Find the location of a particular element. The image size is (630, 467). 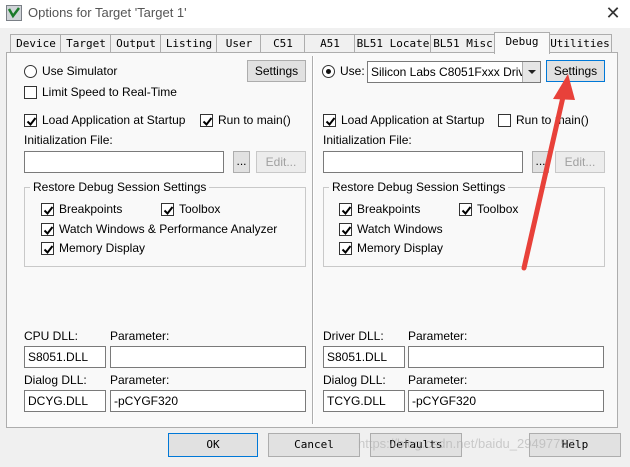

tab-debug: Debug is located at coordinates (522, 43).